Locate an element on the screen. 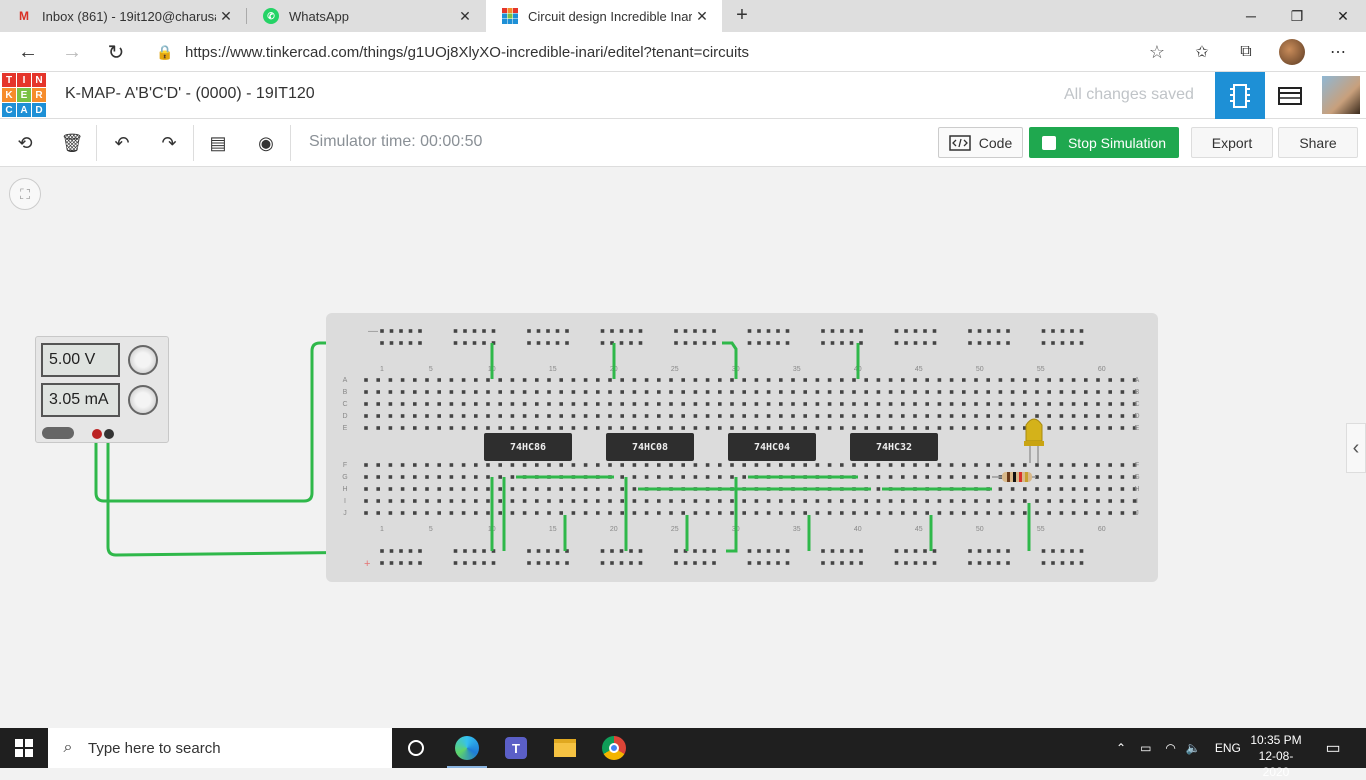  resistor is located at coordinates (1014, 477).